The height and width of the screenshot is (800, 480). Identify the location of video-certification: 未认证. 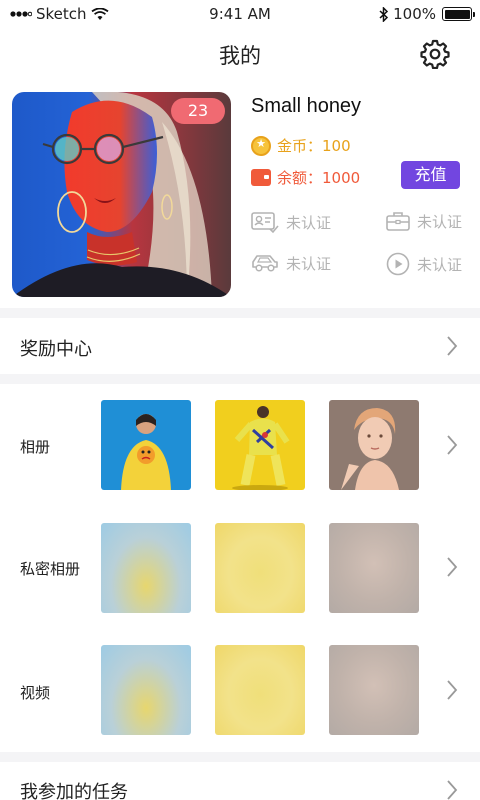
(424, 264).